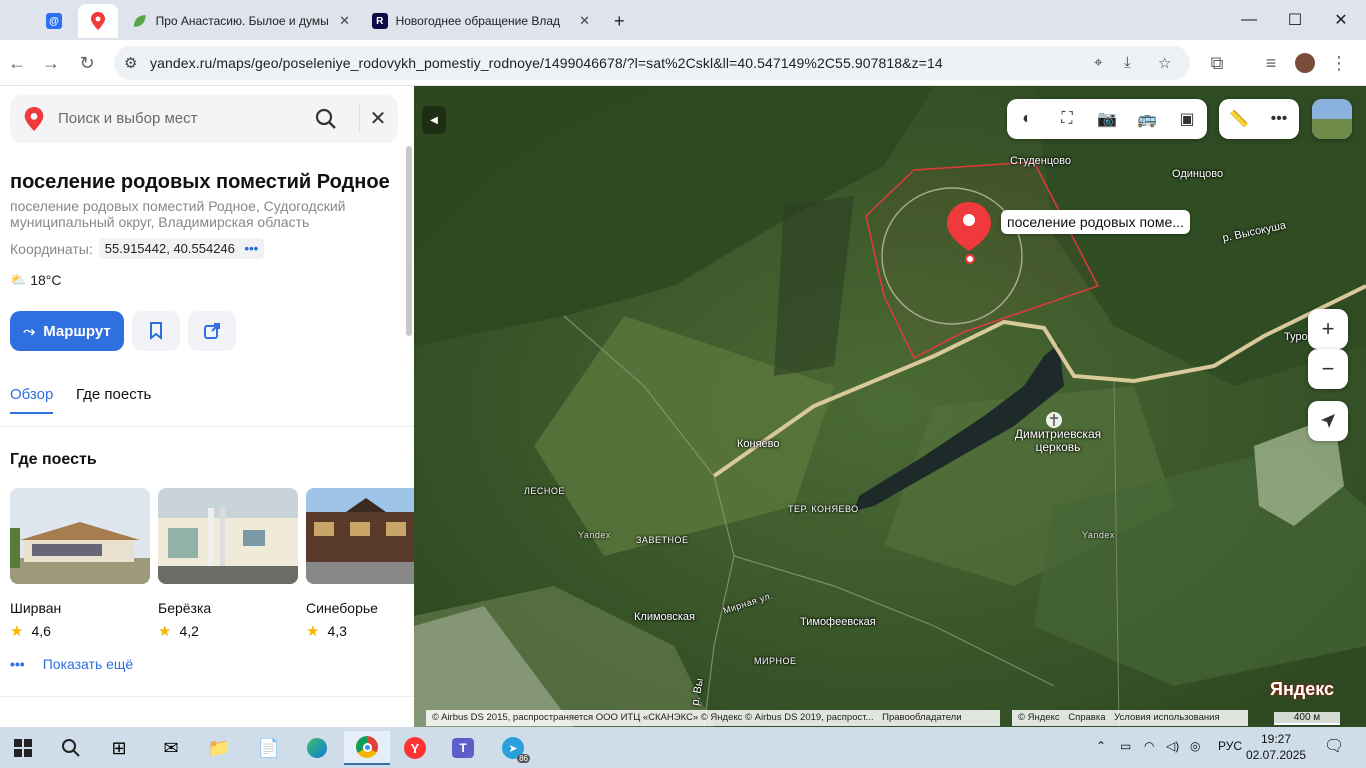 This screenshot has width=1366, height=768. What do you see at coordinates (87, 63) in the screenshot?
I see `reload-icon: ↻` at bounding box center [87, 63].